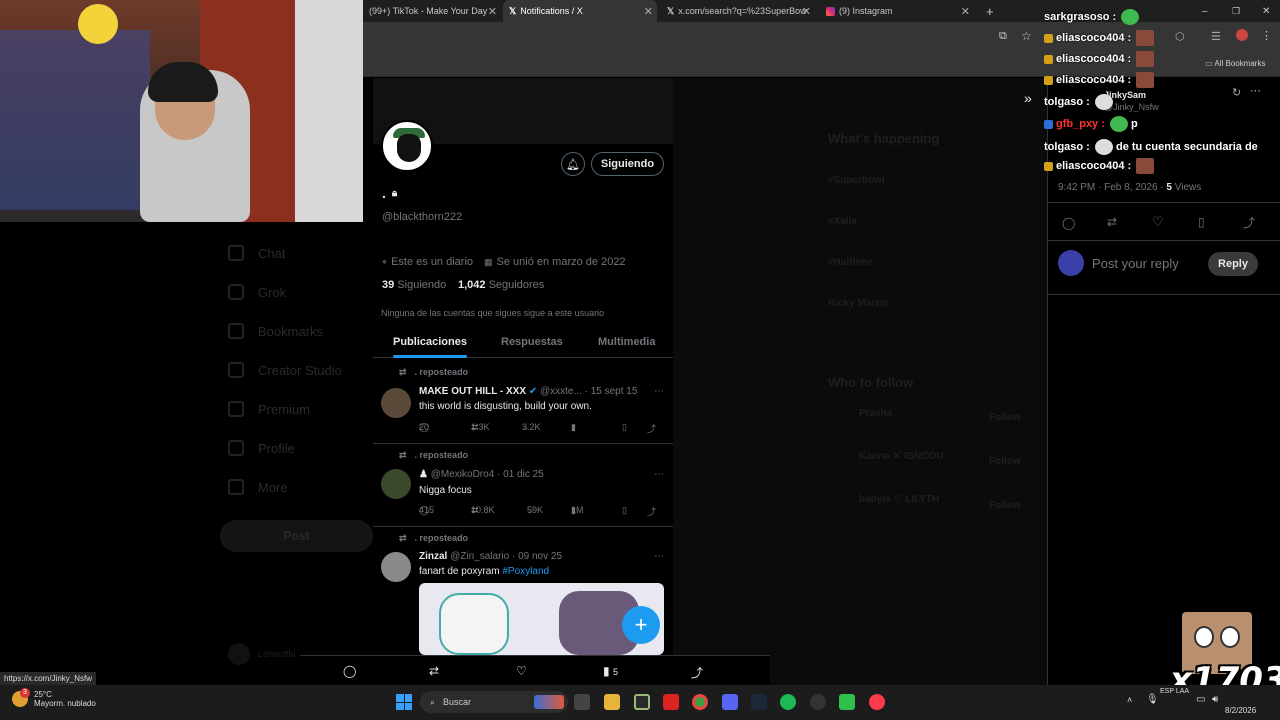  Describe the element at coordinates (1266, 35) in the screenshot. I see `browser-menu-icon: ⋮` at that location.